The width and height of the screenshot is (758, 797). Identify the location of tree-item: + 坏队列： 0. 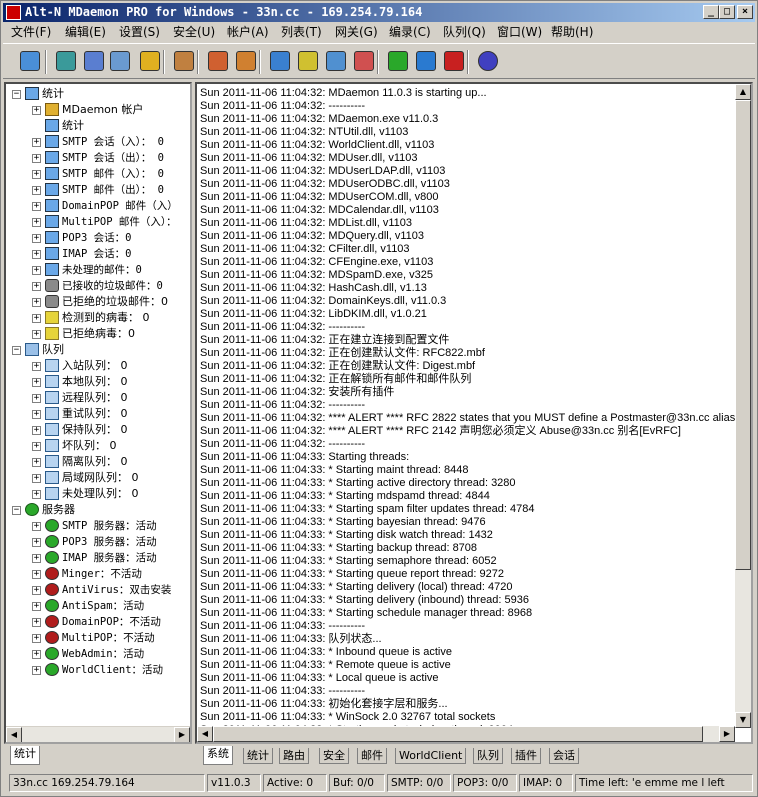
(111, 446).